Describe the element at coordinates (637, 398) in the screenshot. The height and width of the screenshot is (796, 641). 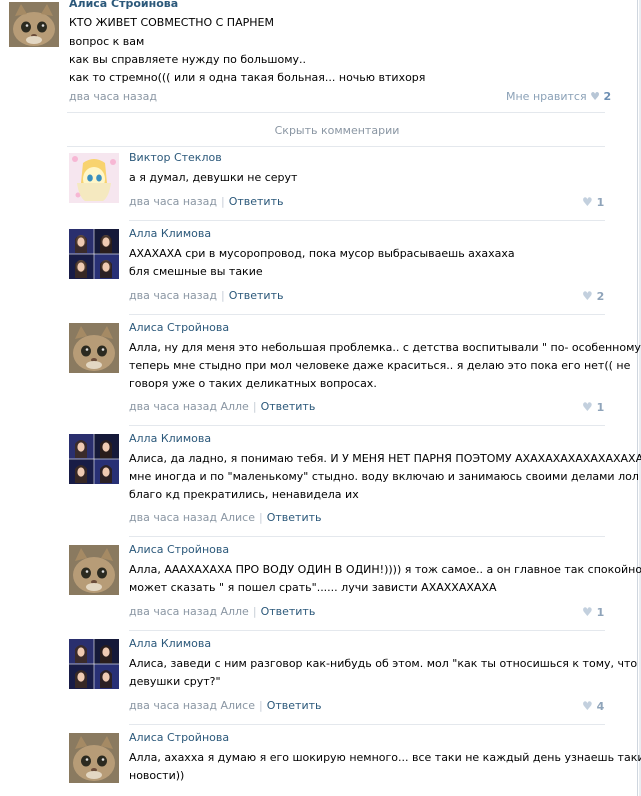
I see `page-right-border` at that location.